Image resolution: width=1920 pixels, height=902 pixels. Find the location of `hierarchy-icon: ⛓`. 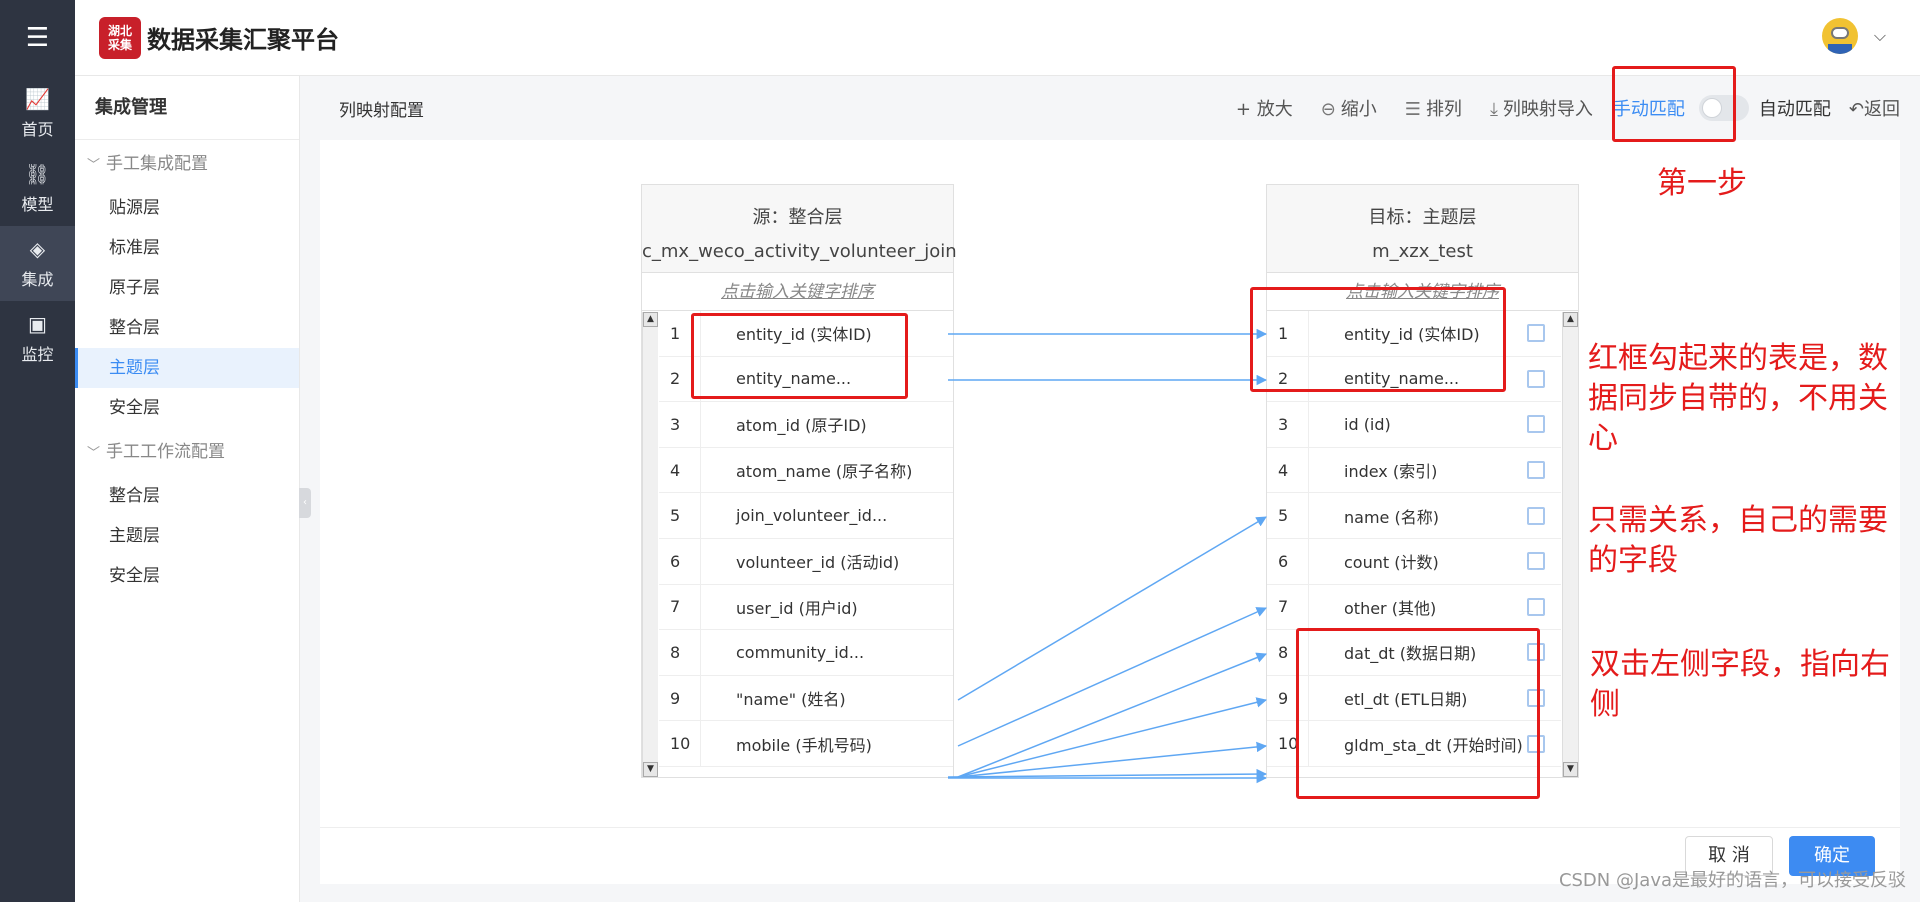

hierarchy-icon: ⛓ is located at coordinates (37, 173).